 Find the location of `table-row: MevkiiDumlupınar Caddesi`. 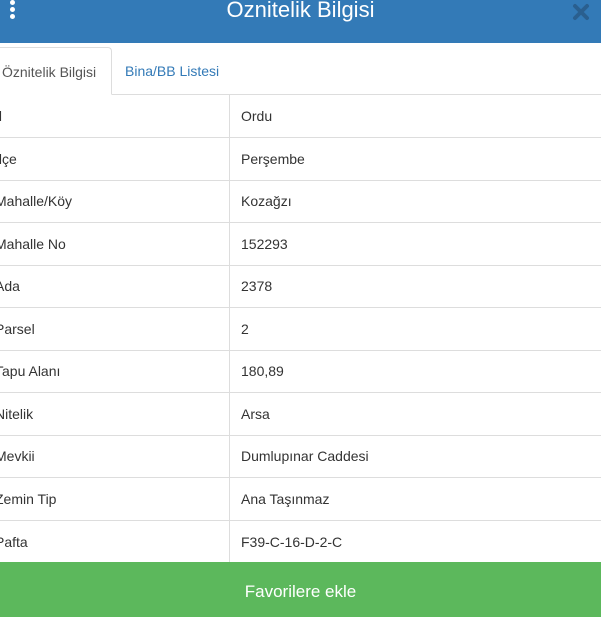

table-row: MevkiiDumlupınar Caddesi is located at coordinates (300, 456).